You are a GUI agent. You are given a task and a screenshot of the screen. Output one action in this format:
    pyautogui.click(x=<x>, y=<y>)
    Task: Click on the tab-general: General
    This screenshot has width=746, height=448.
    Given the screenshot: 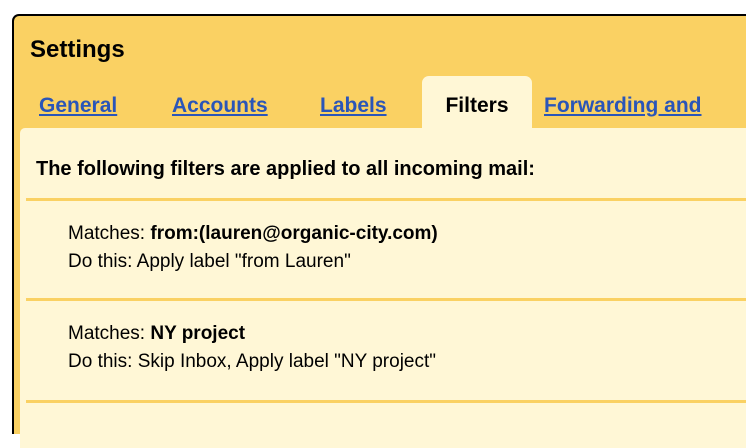 What is the action you would take?
    pyautogui.click(x=78, y=106)
    